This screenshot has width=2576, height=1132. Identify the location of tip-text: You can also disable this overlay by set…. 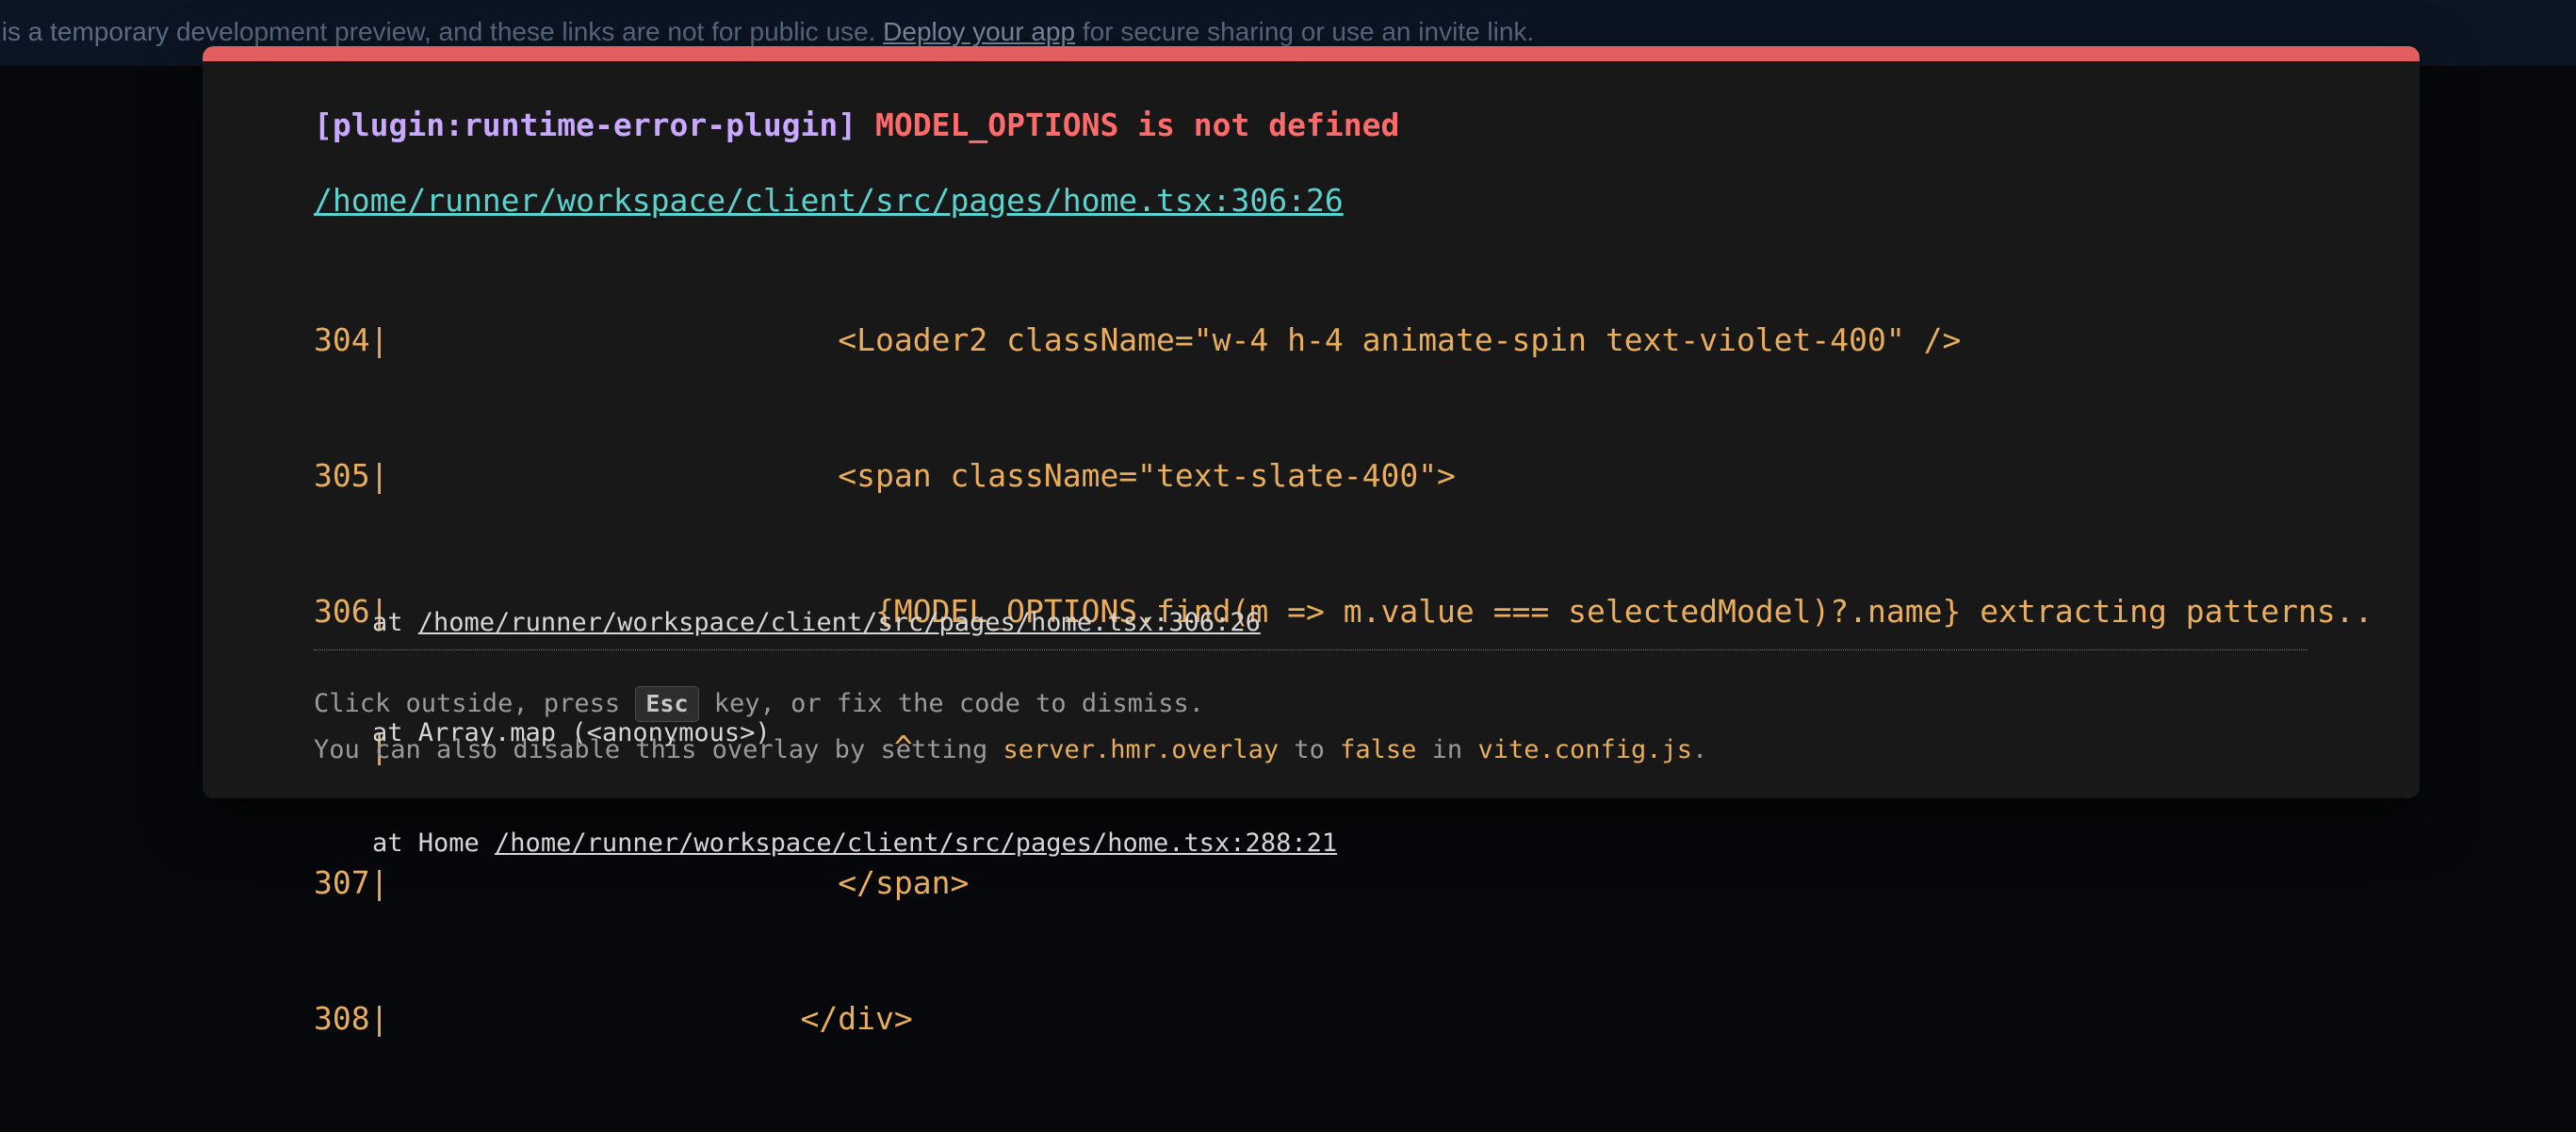
(658, 749).